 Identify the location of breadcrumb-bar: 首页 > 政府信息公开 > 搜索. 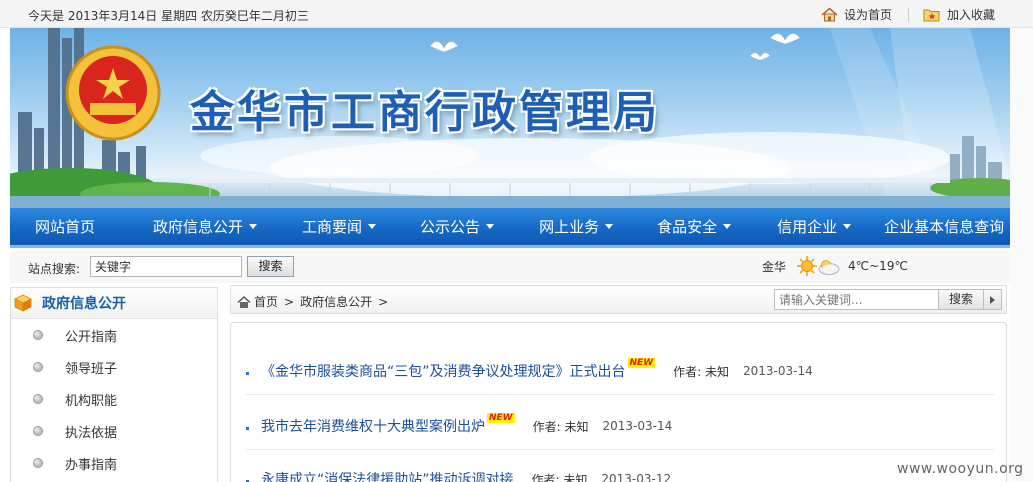
(618, 299).